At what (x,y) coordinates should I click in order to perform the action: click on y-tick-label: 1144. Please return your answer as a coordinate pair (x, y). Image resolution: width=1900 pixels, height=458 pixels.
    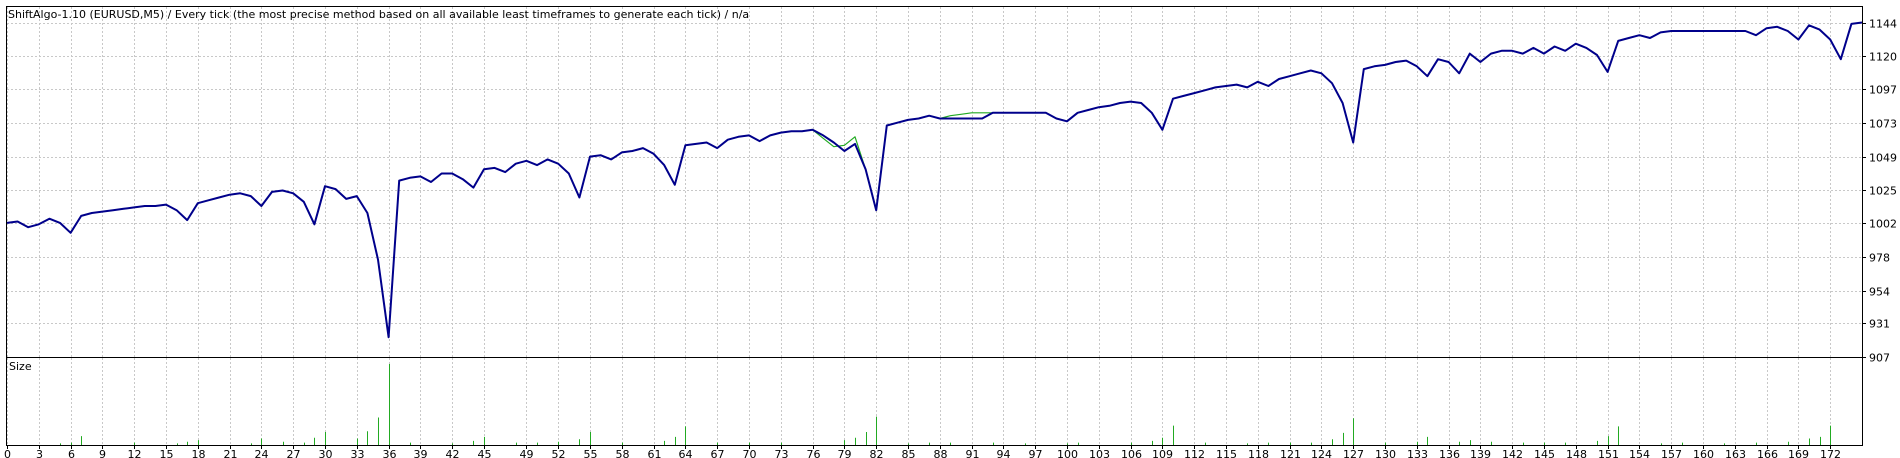
    Looking at the image, I should click on (1883, 24).